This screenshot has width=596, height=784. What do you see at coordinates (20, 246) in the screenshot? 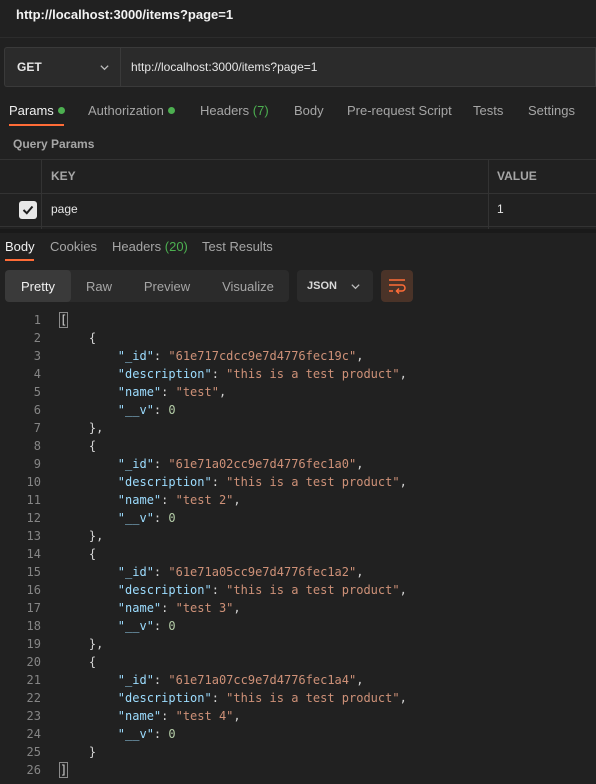
I see `response-tab-body: Body` at bounding box center [20, 246].